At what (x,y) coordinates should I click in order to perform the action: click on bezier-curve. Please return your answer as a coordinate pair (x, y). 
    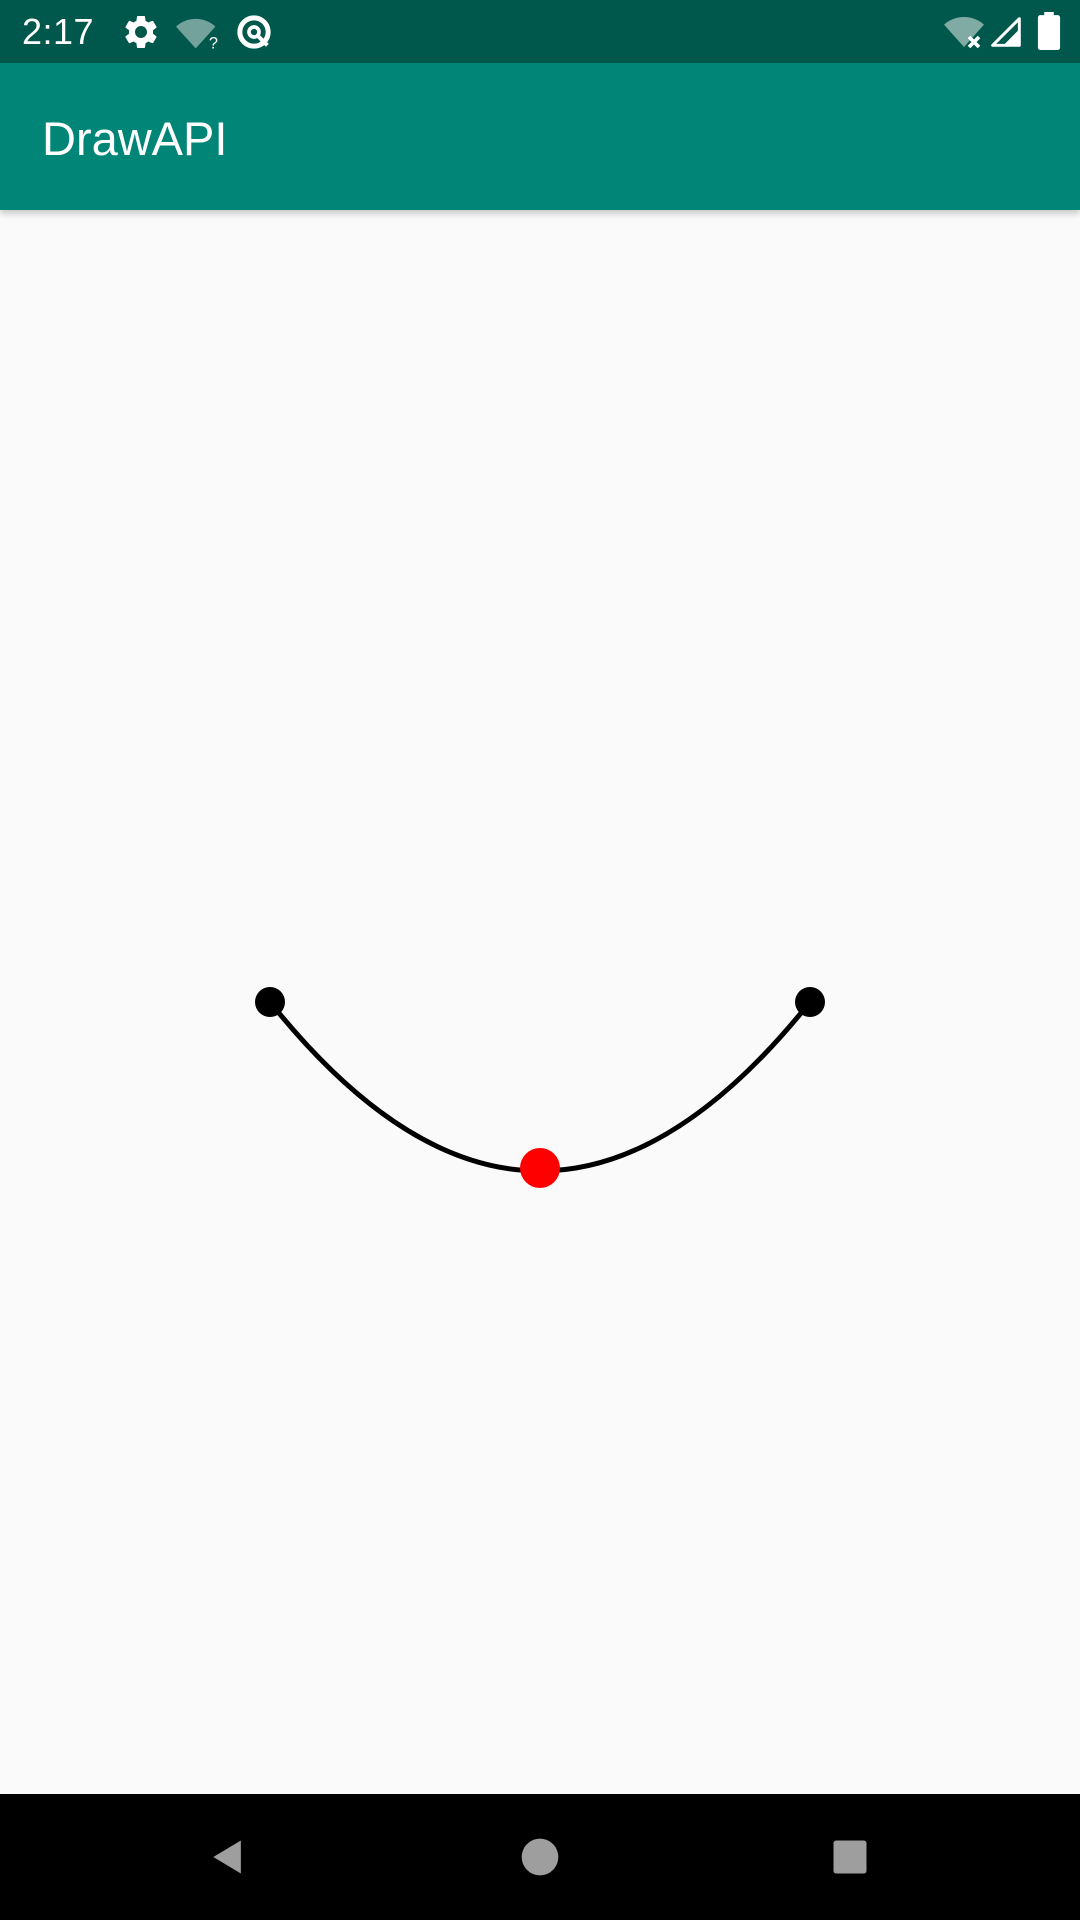
    Looking at the image, I should click on (540, 1086).